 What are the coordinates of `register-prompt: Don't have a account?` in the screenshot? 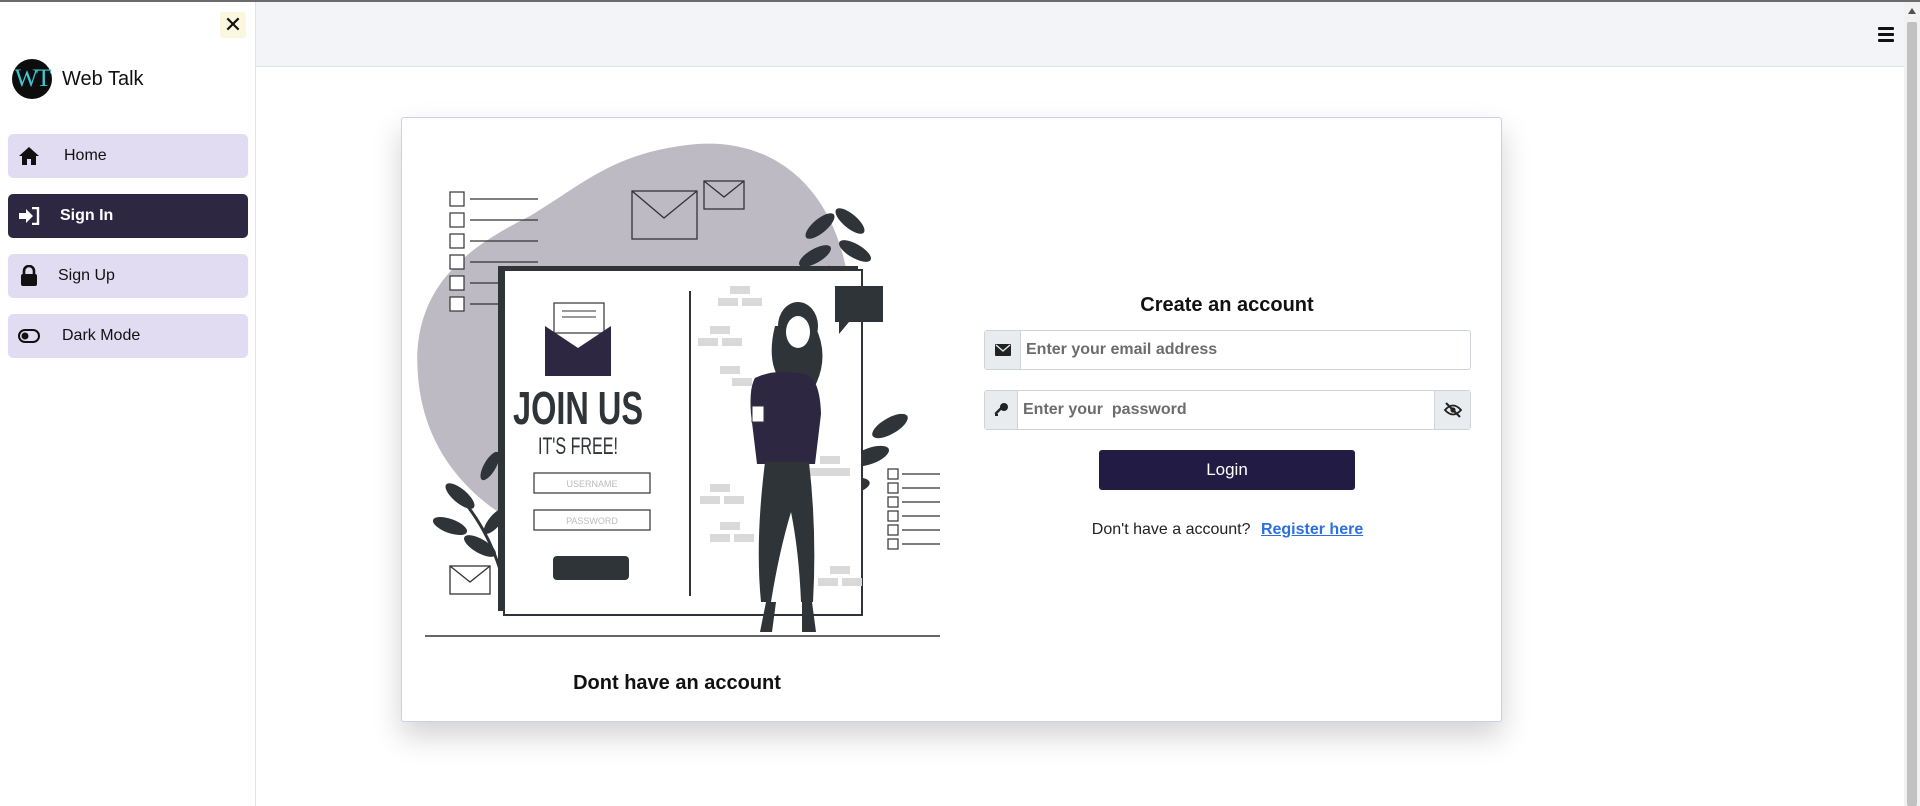 It's located at (1171, 529).